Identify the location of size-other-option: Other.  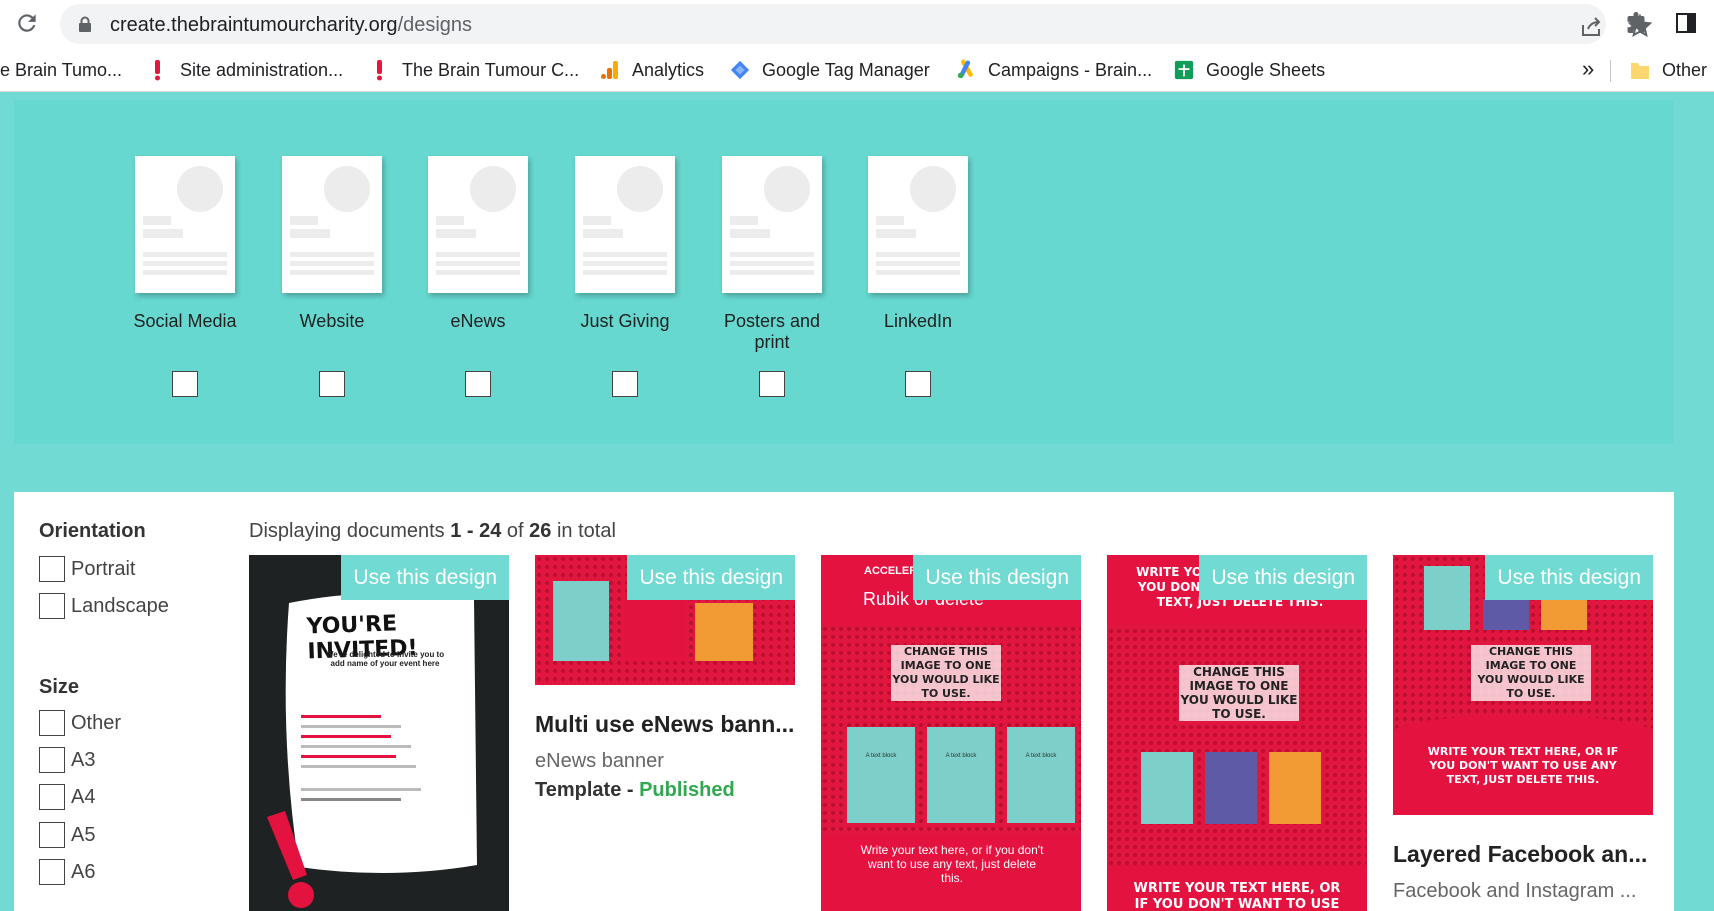
(80, 723).